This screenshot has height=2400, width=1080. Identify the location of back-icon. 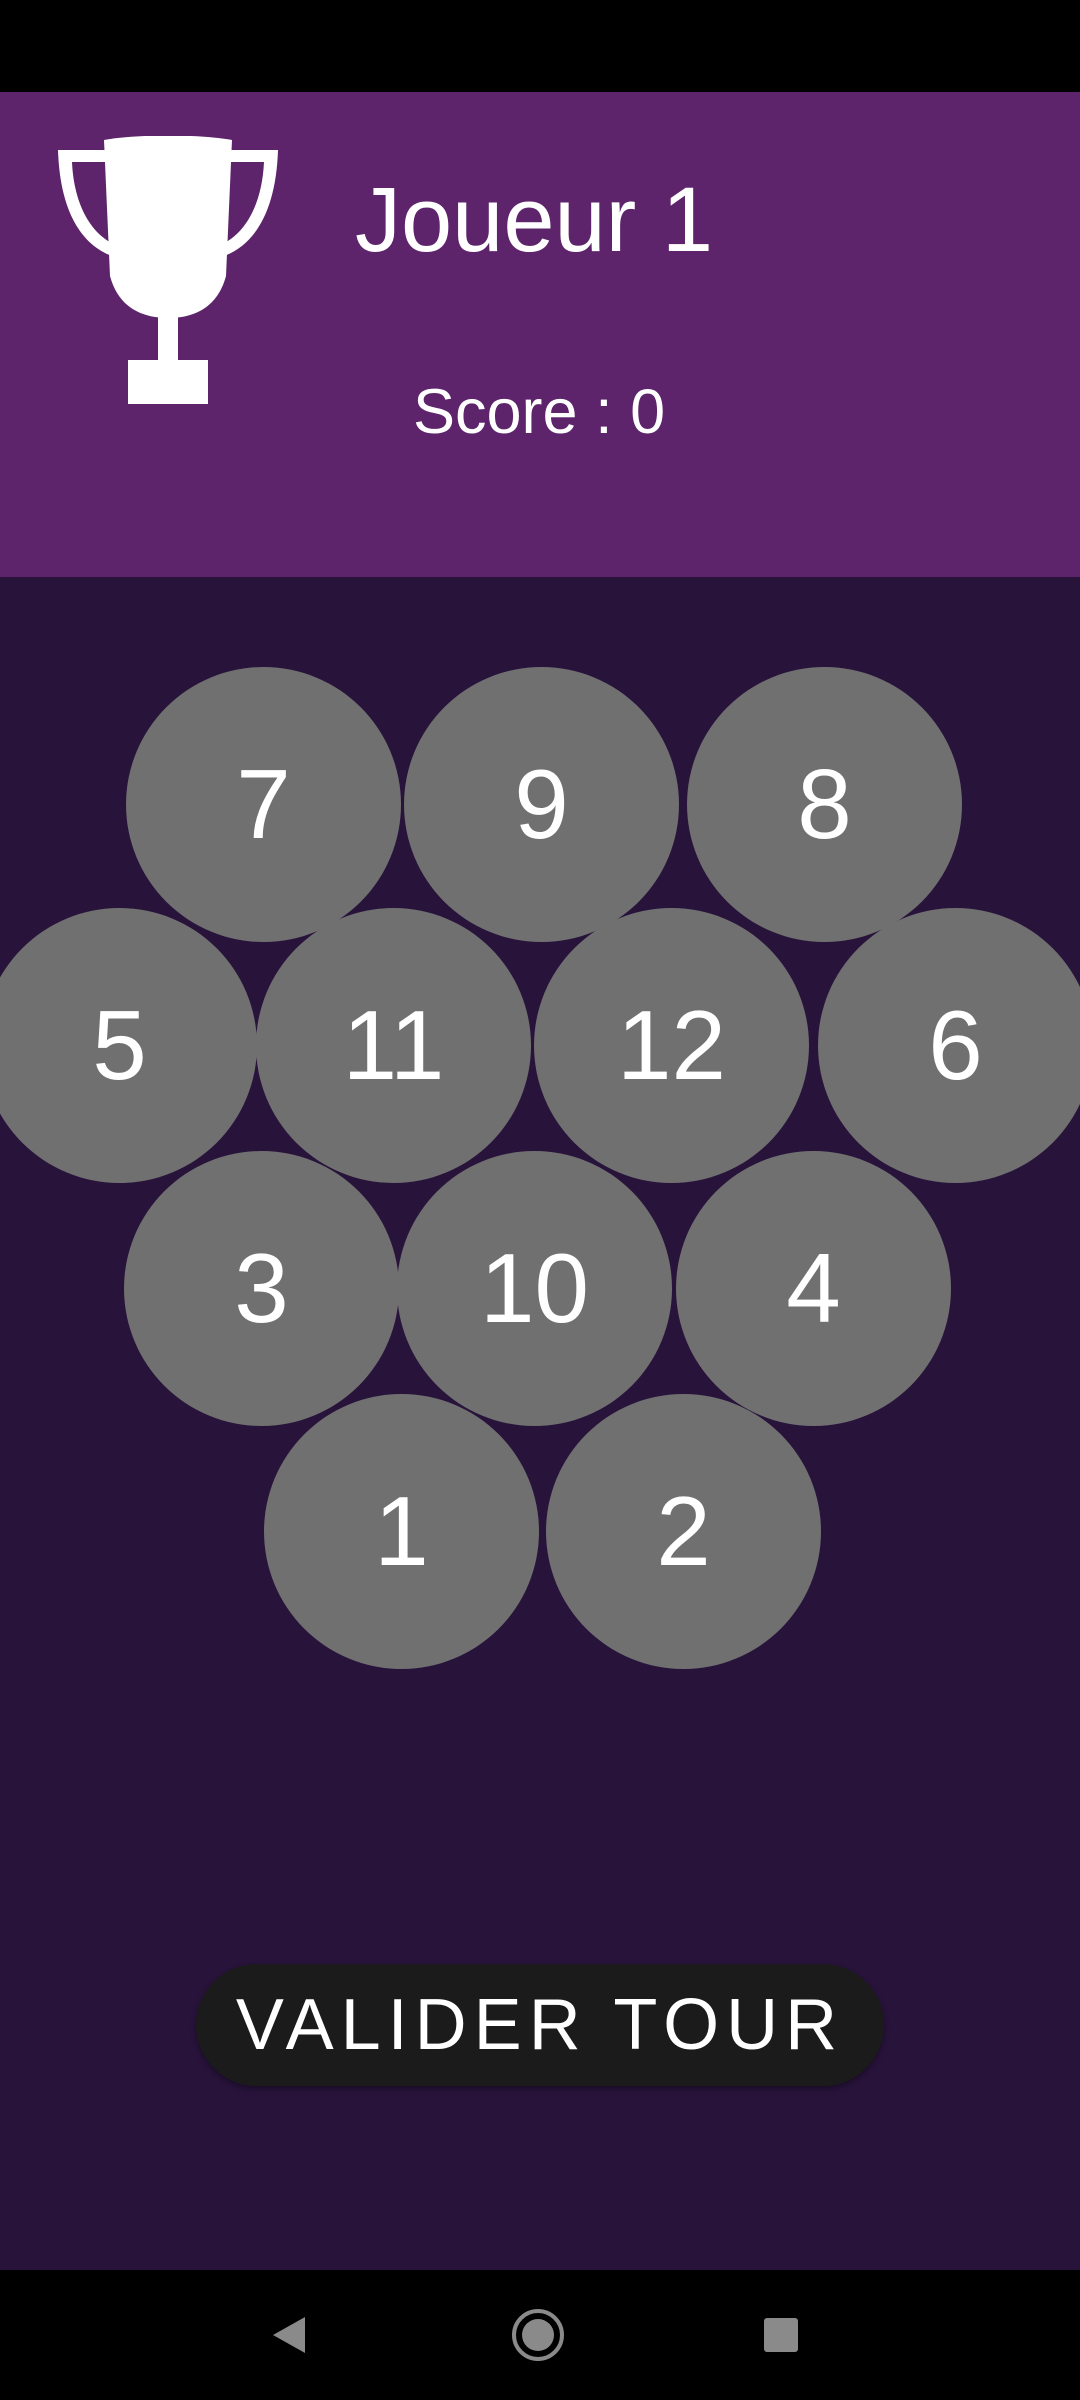
(289, 2335).